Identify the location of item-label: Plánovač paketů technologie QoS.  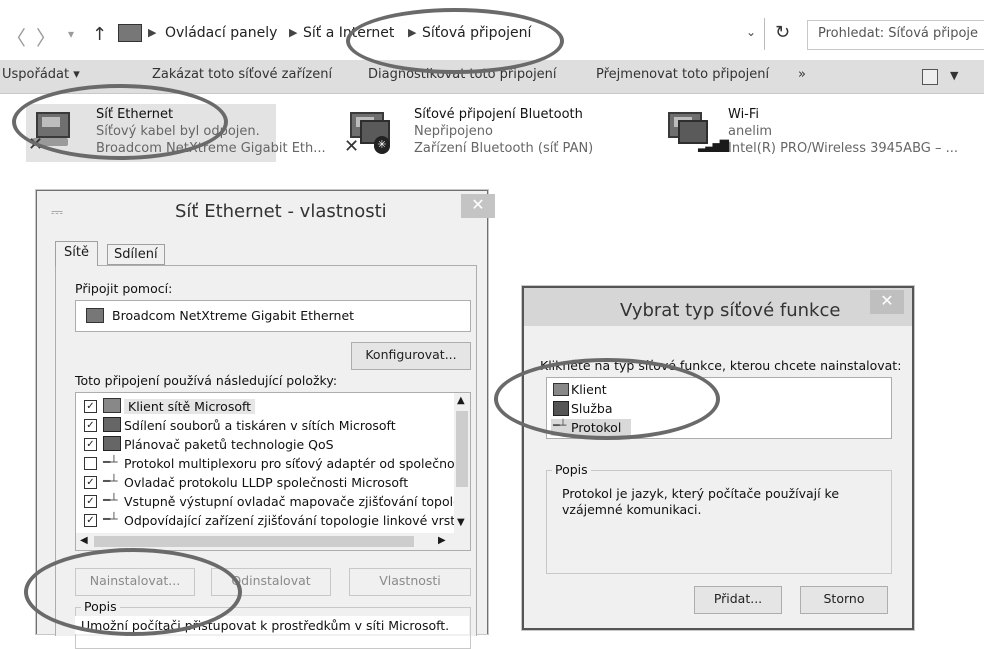
(229, 444).